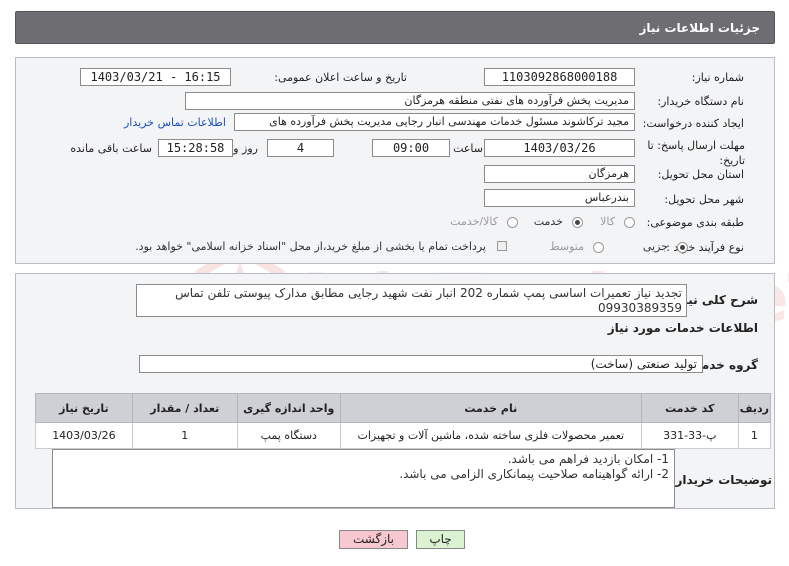 This screenshot has height=566, width=789. Describe the element at coordinates (411, 148) in the screenshot. I see `deadline-time-field: 09:00` at that location.